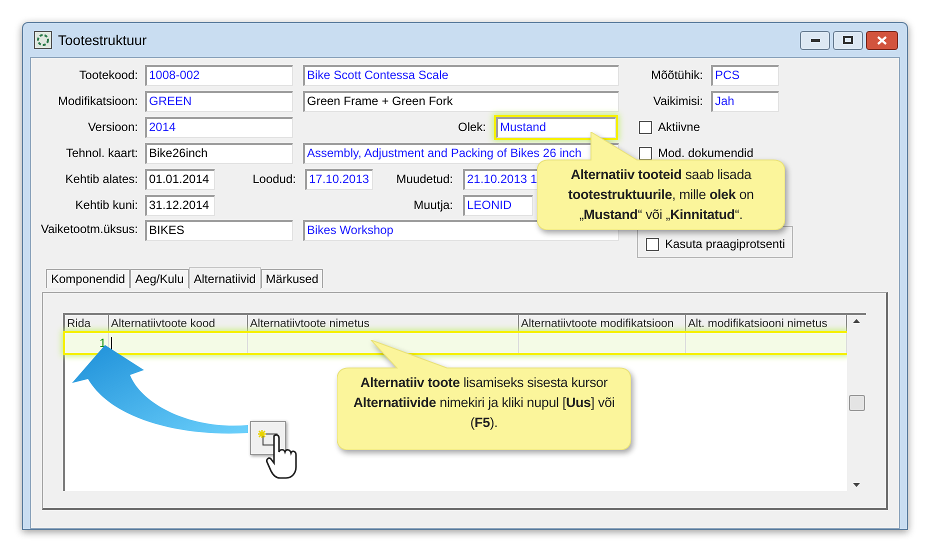  Describe the element at coordinates (219, 127) in the screenshot. I see `input-field: 2014` at that location.